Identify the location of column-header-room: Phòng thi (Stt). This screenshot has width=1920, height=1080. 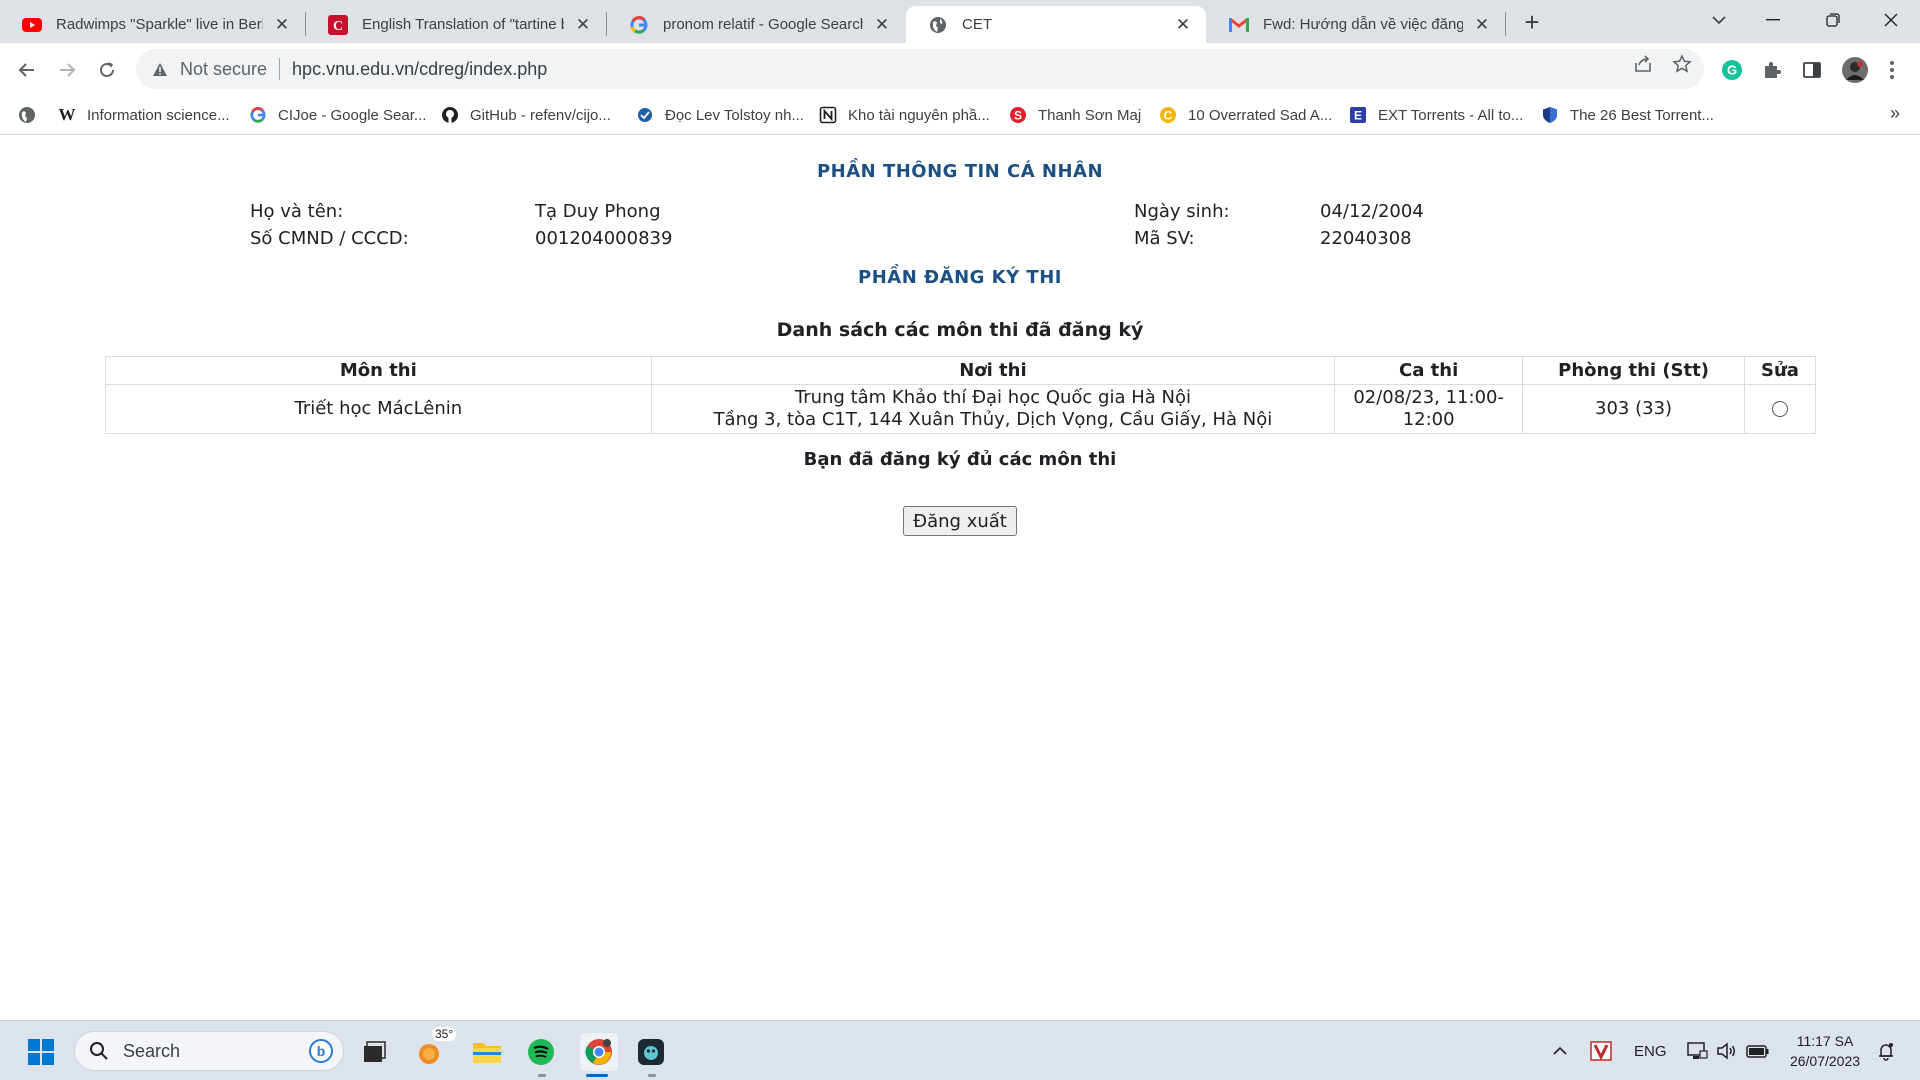
(1633, 370).